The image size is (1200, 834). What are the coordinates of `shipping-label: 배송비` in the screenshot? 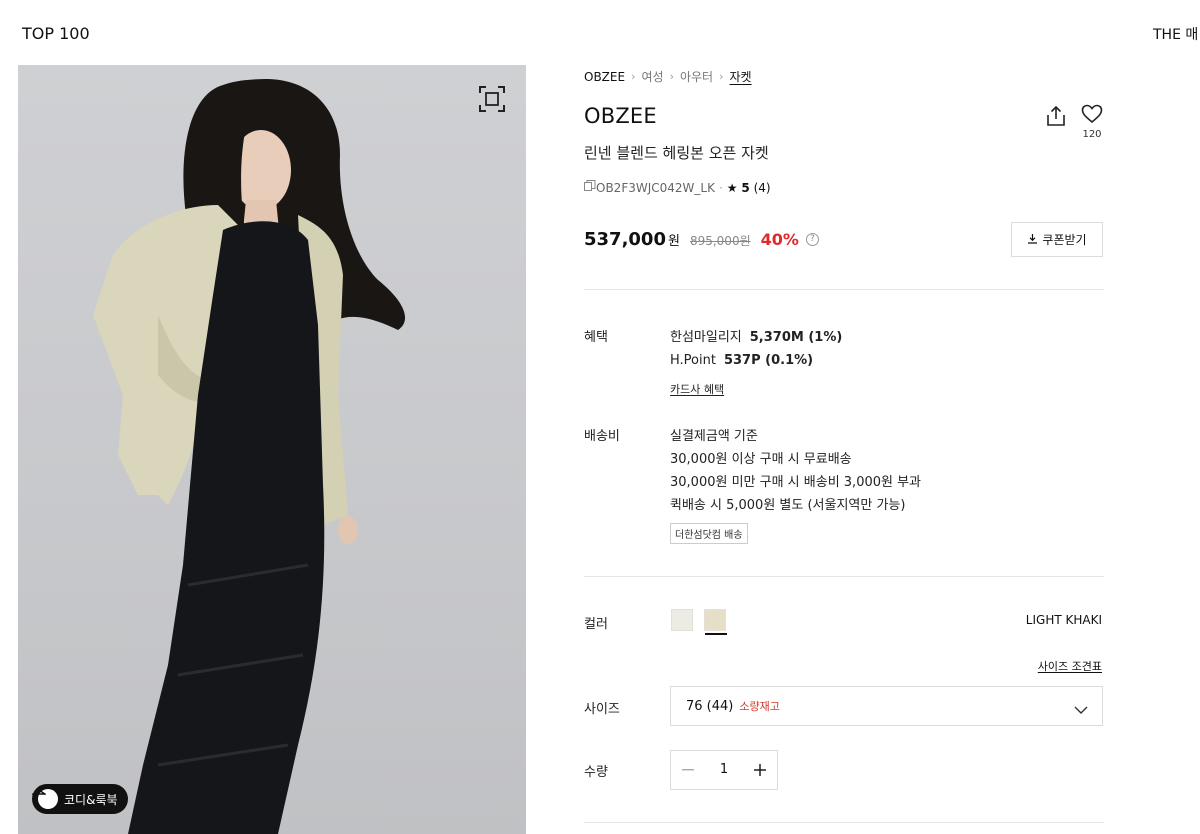 It's located at (602, 436).